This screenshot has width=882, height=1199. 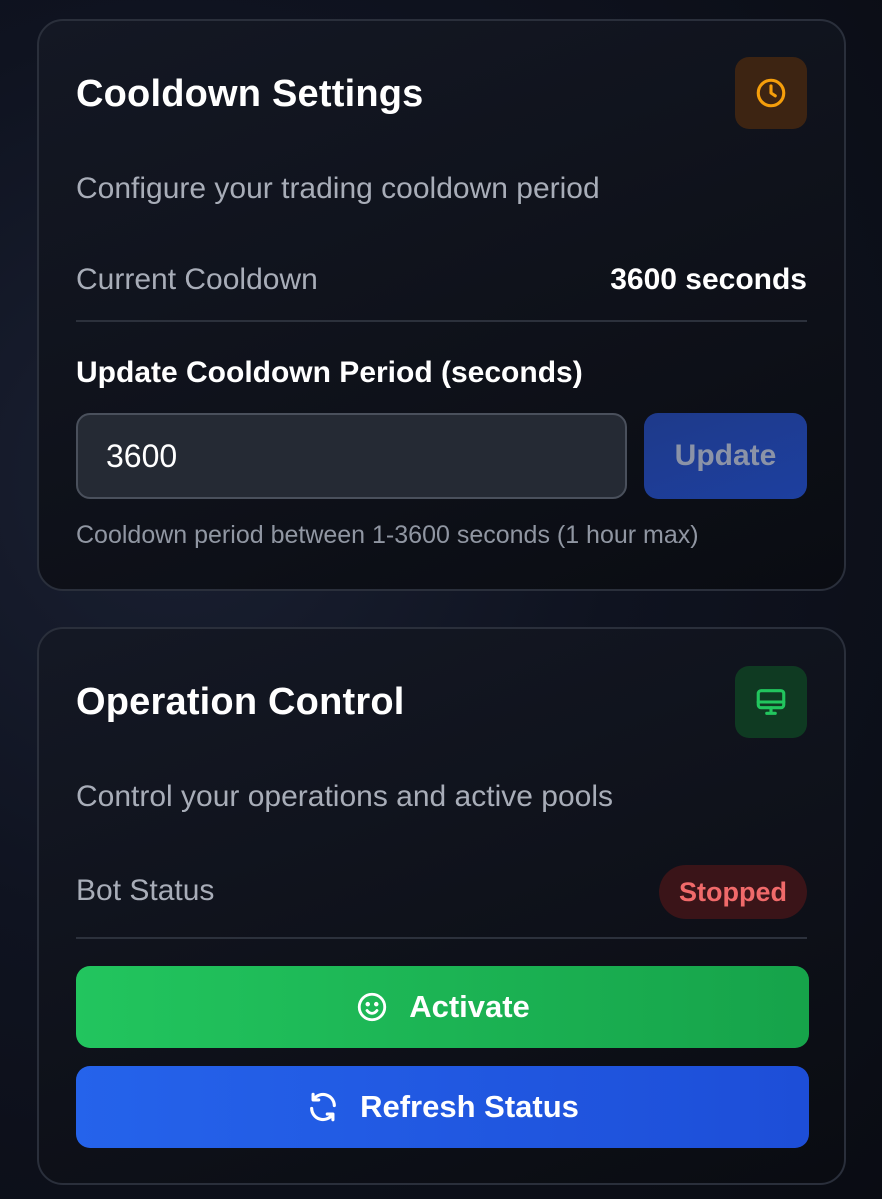 I want to click on refresh-status-button: Refresh Status, so click(x=442, y=1107).